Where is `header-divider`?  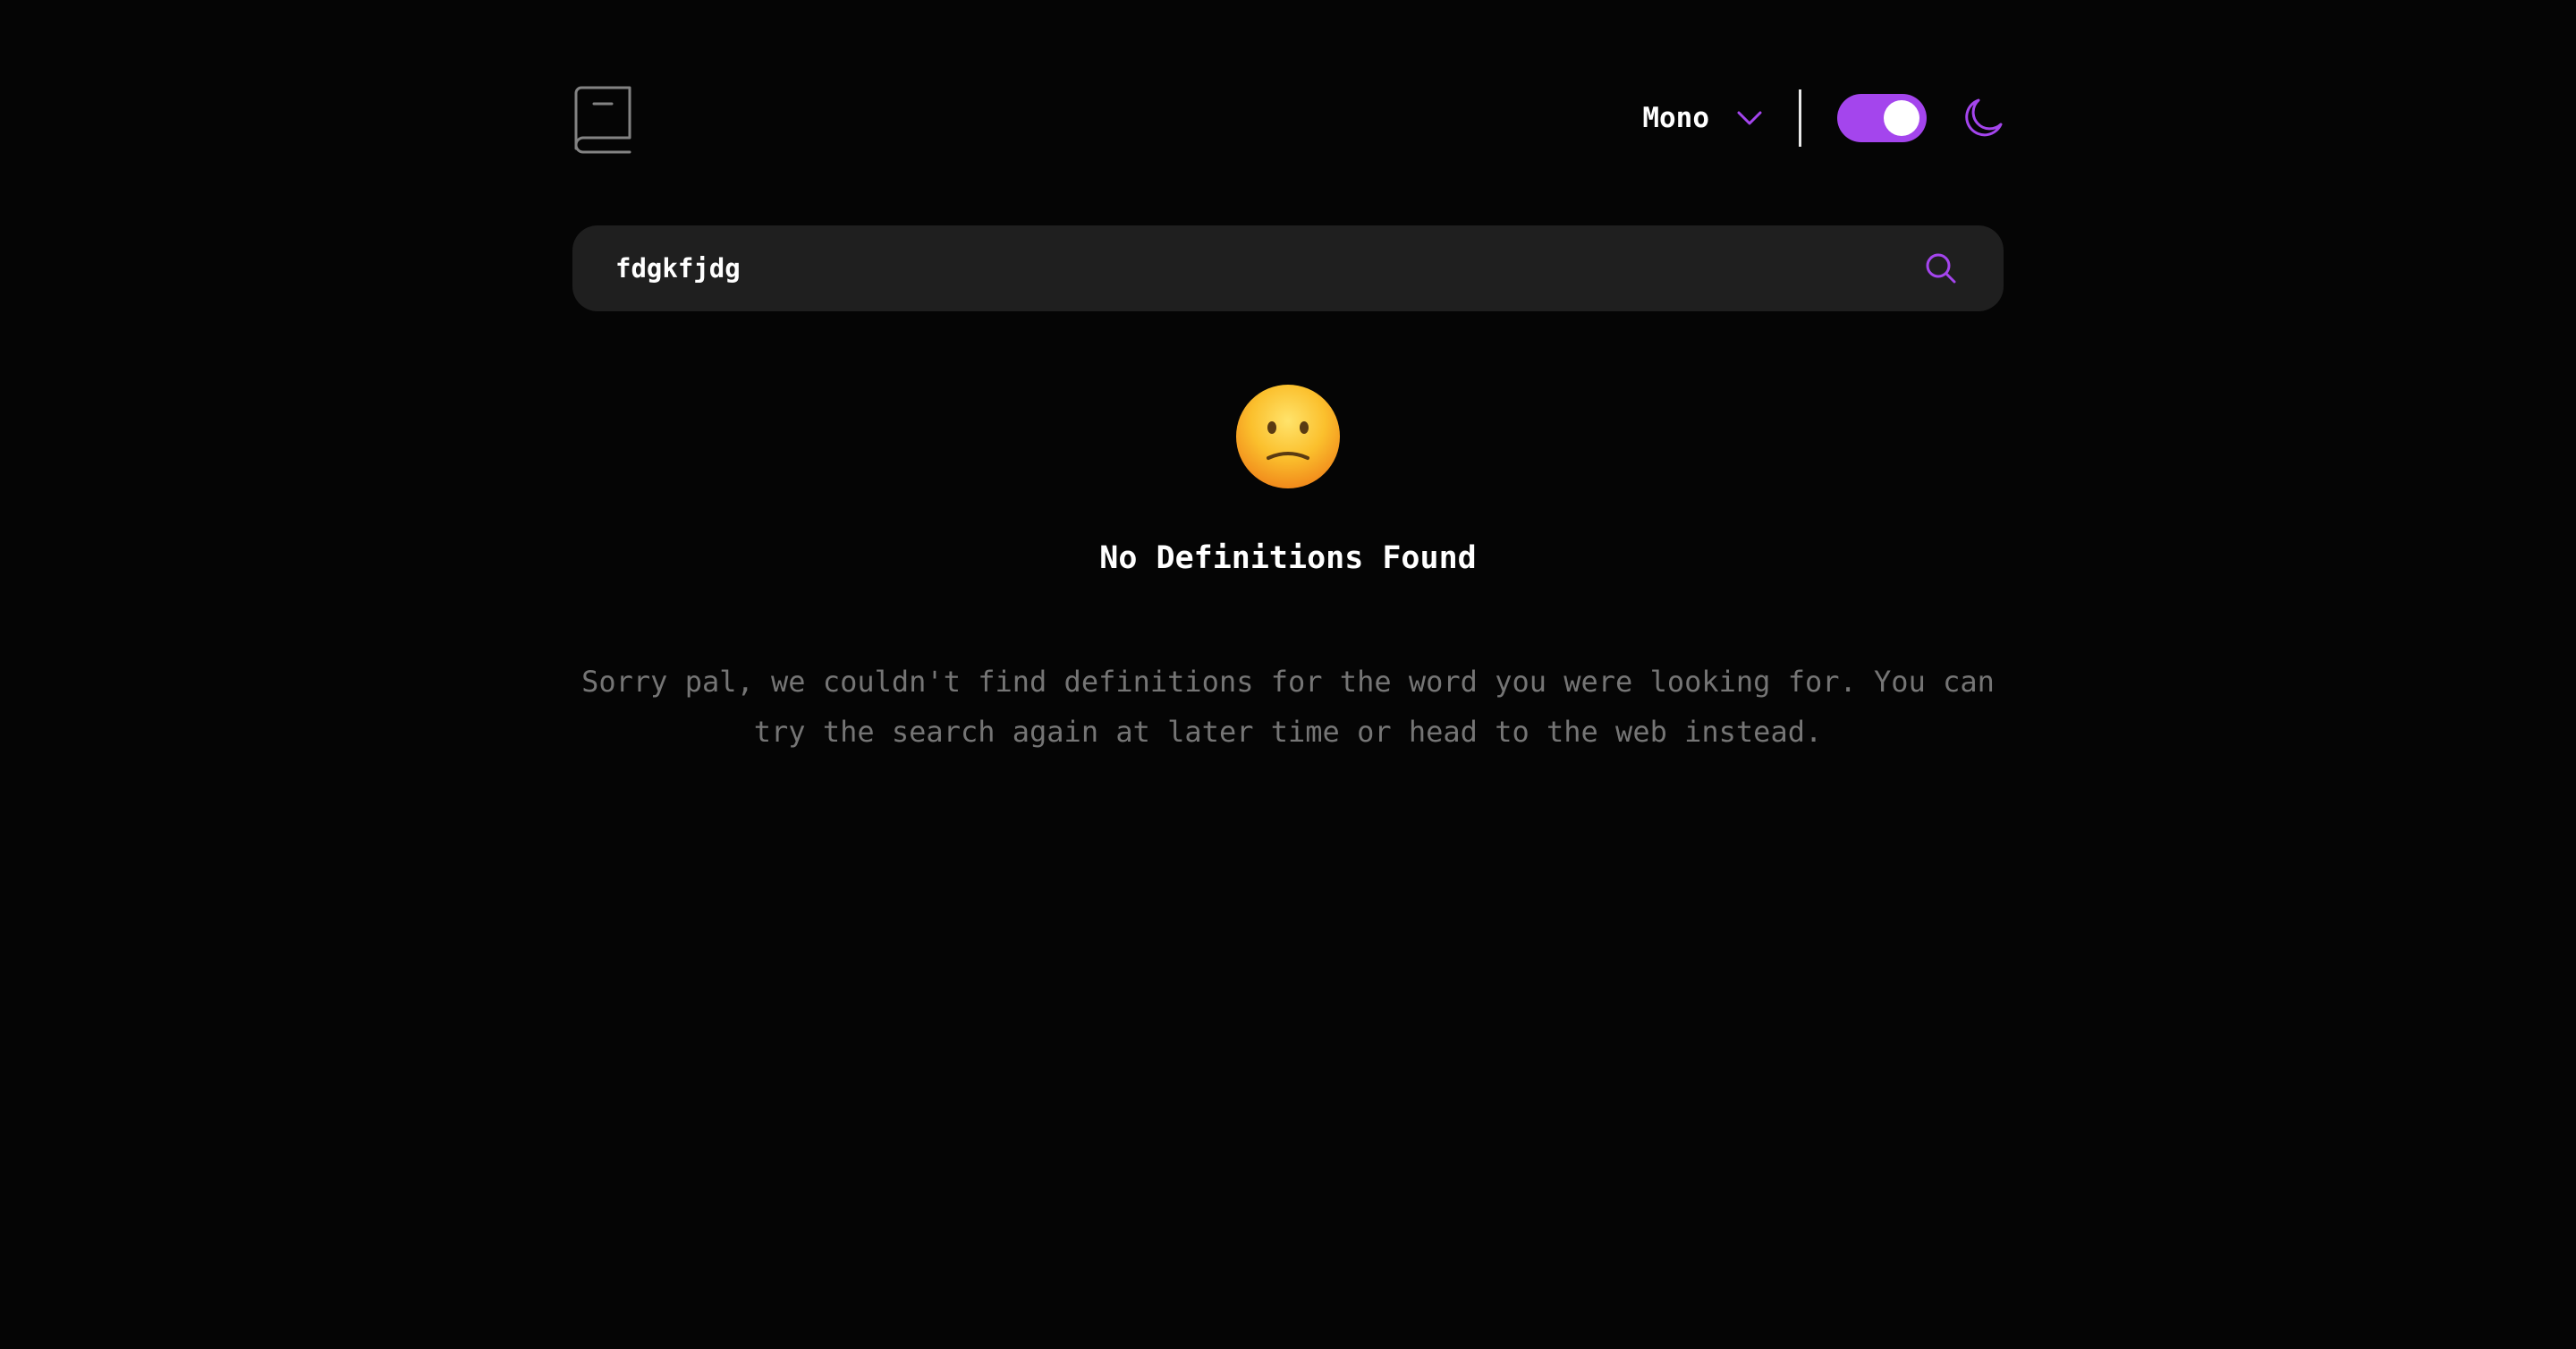
header-divider is located at coordinates (1800, 118).